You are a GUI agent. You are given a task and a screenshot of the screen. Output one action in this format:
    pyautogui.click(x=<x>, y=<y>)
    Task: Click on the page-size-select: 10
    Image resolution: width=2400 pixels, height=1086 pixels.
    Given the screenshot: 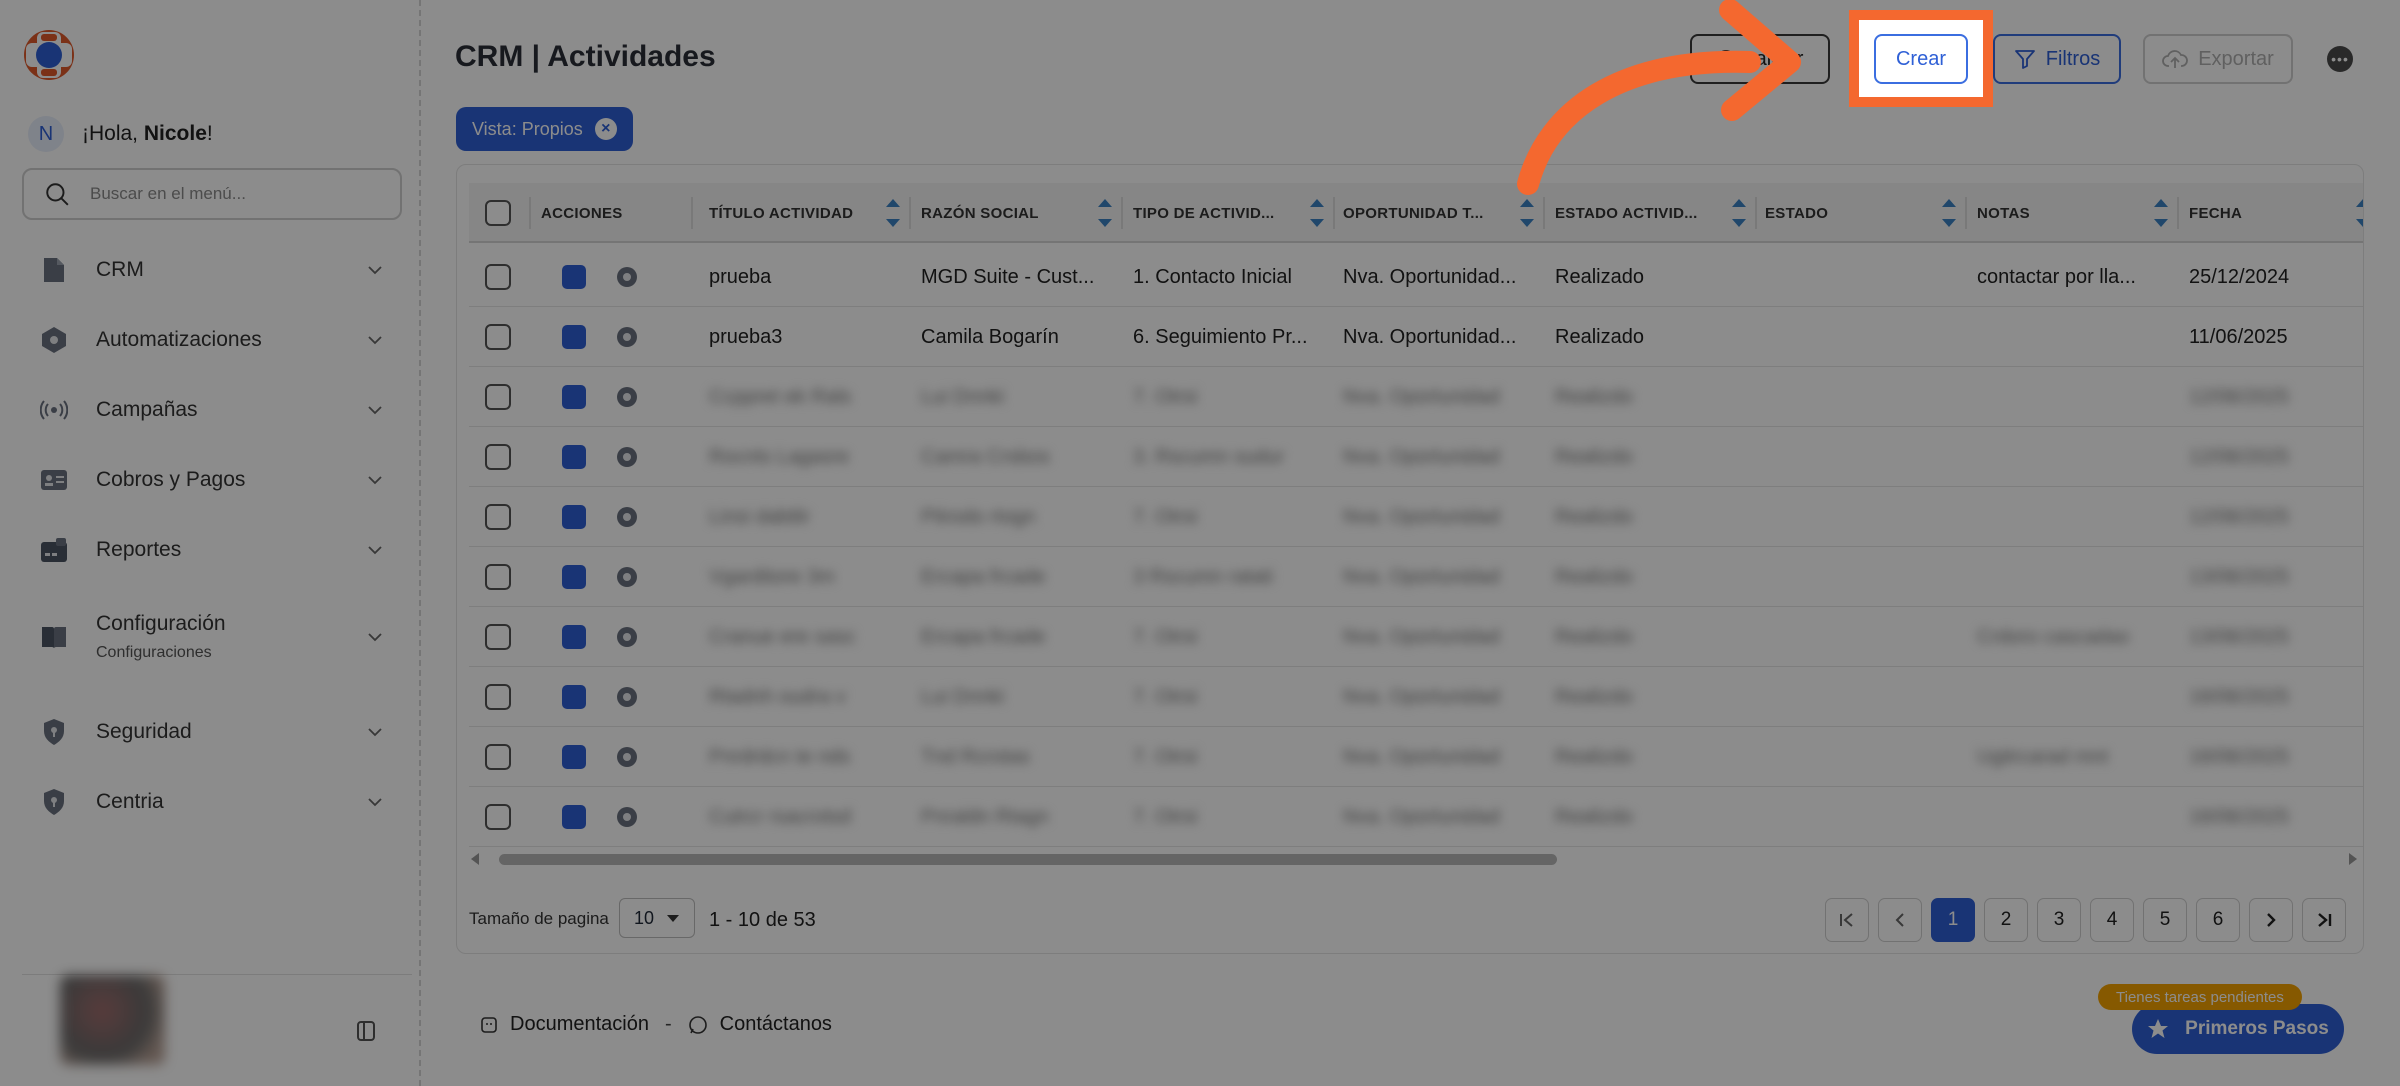 What is the action you would take?
    pyautogui.click(x=657, y=918)
    